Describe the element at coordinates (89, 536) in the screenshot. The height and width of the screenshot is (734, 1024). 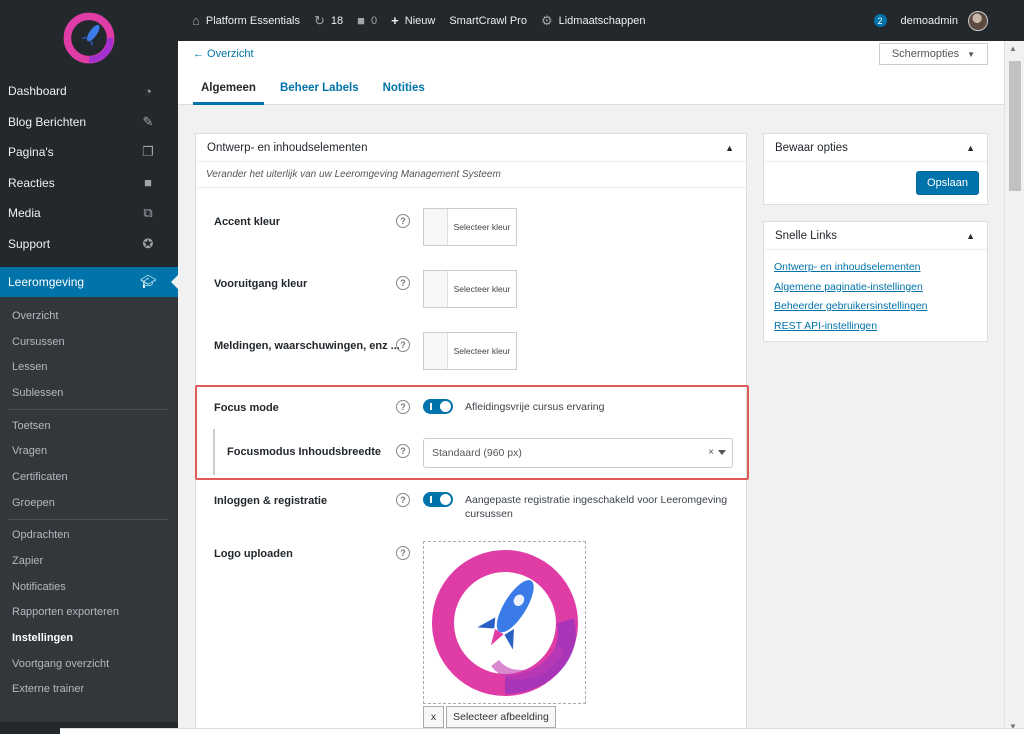
I see `submenu-item: Opdrachten` at that location.